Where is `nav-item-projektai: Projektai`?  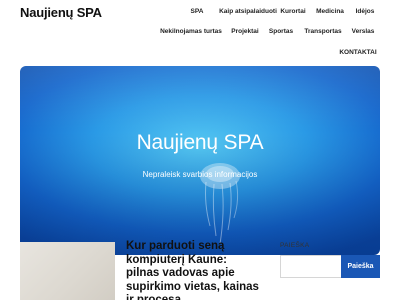
nav-item-projektai: Projektai is located at coordinates (244, 31).